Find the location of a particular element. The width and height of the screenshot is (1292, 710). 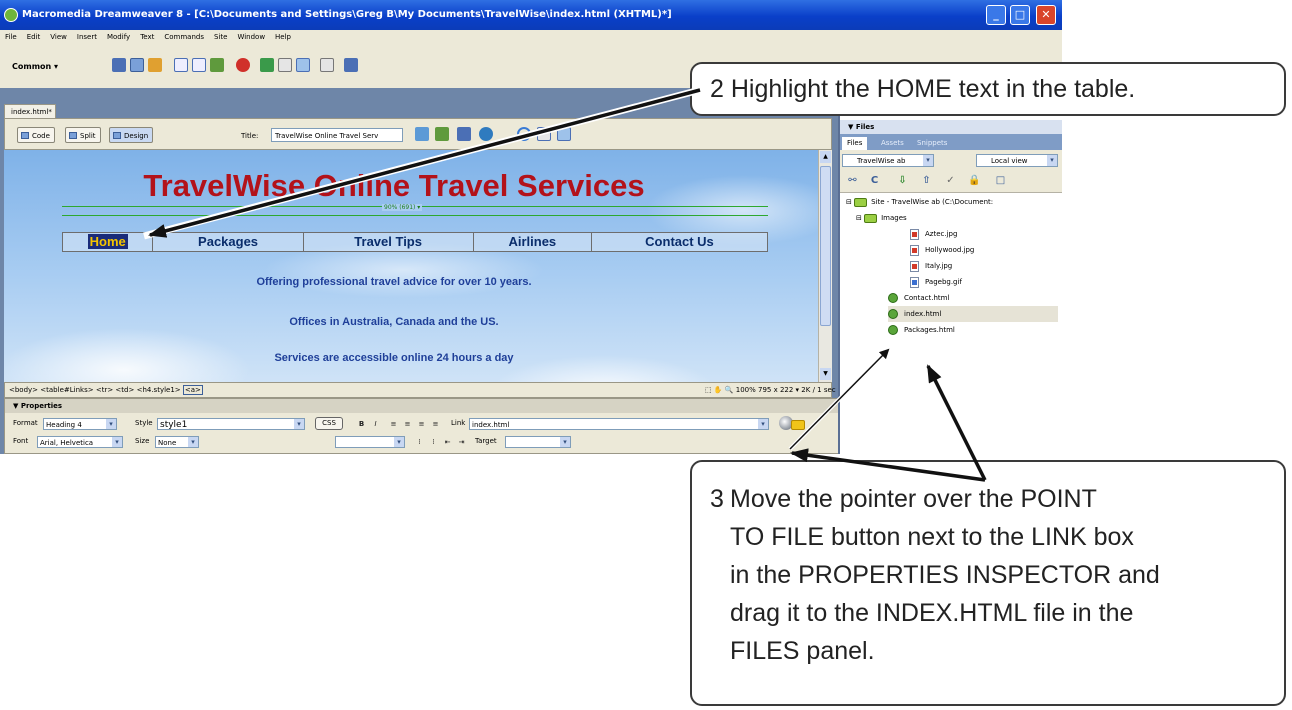

link-input: index.html is located at coordinates (619, 424).